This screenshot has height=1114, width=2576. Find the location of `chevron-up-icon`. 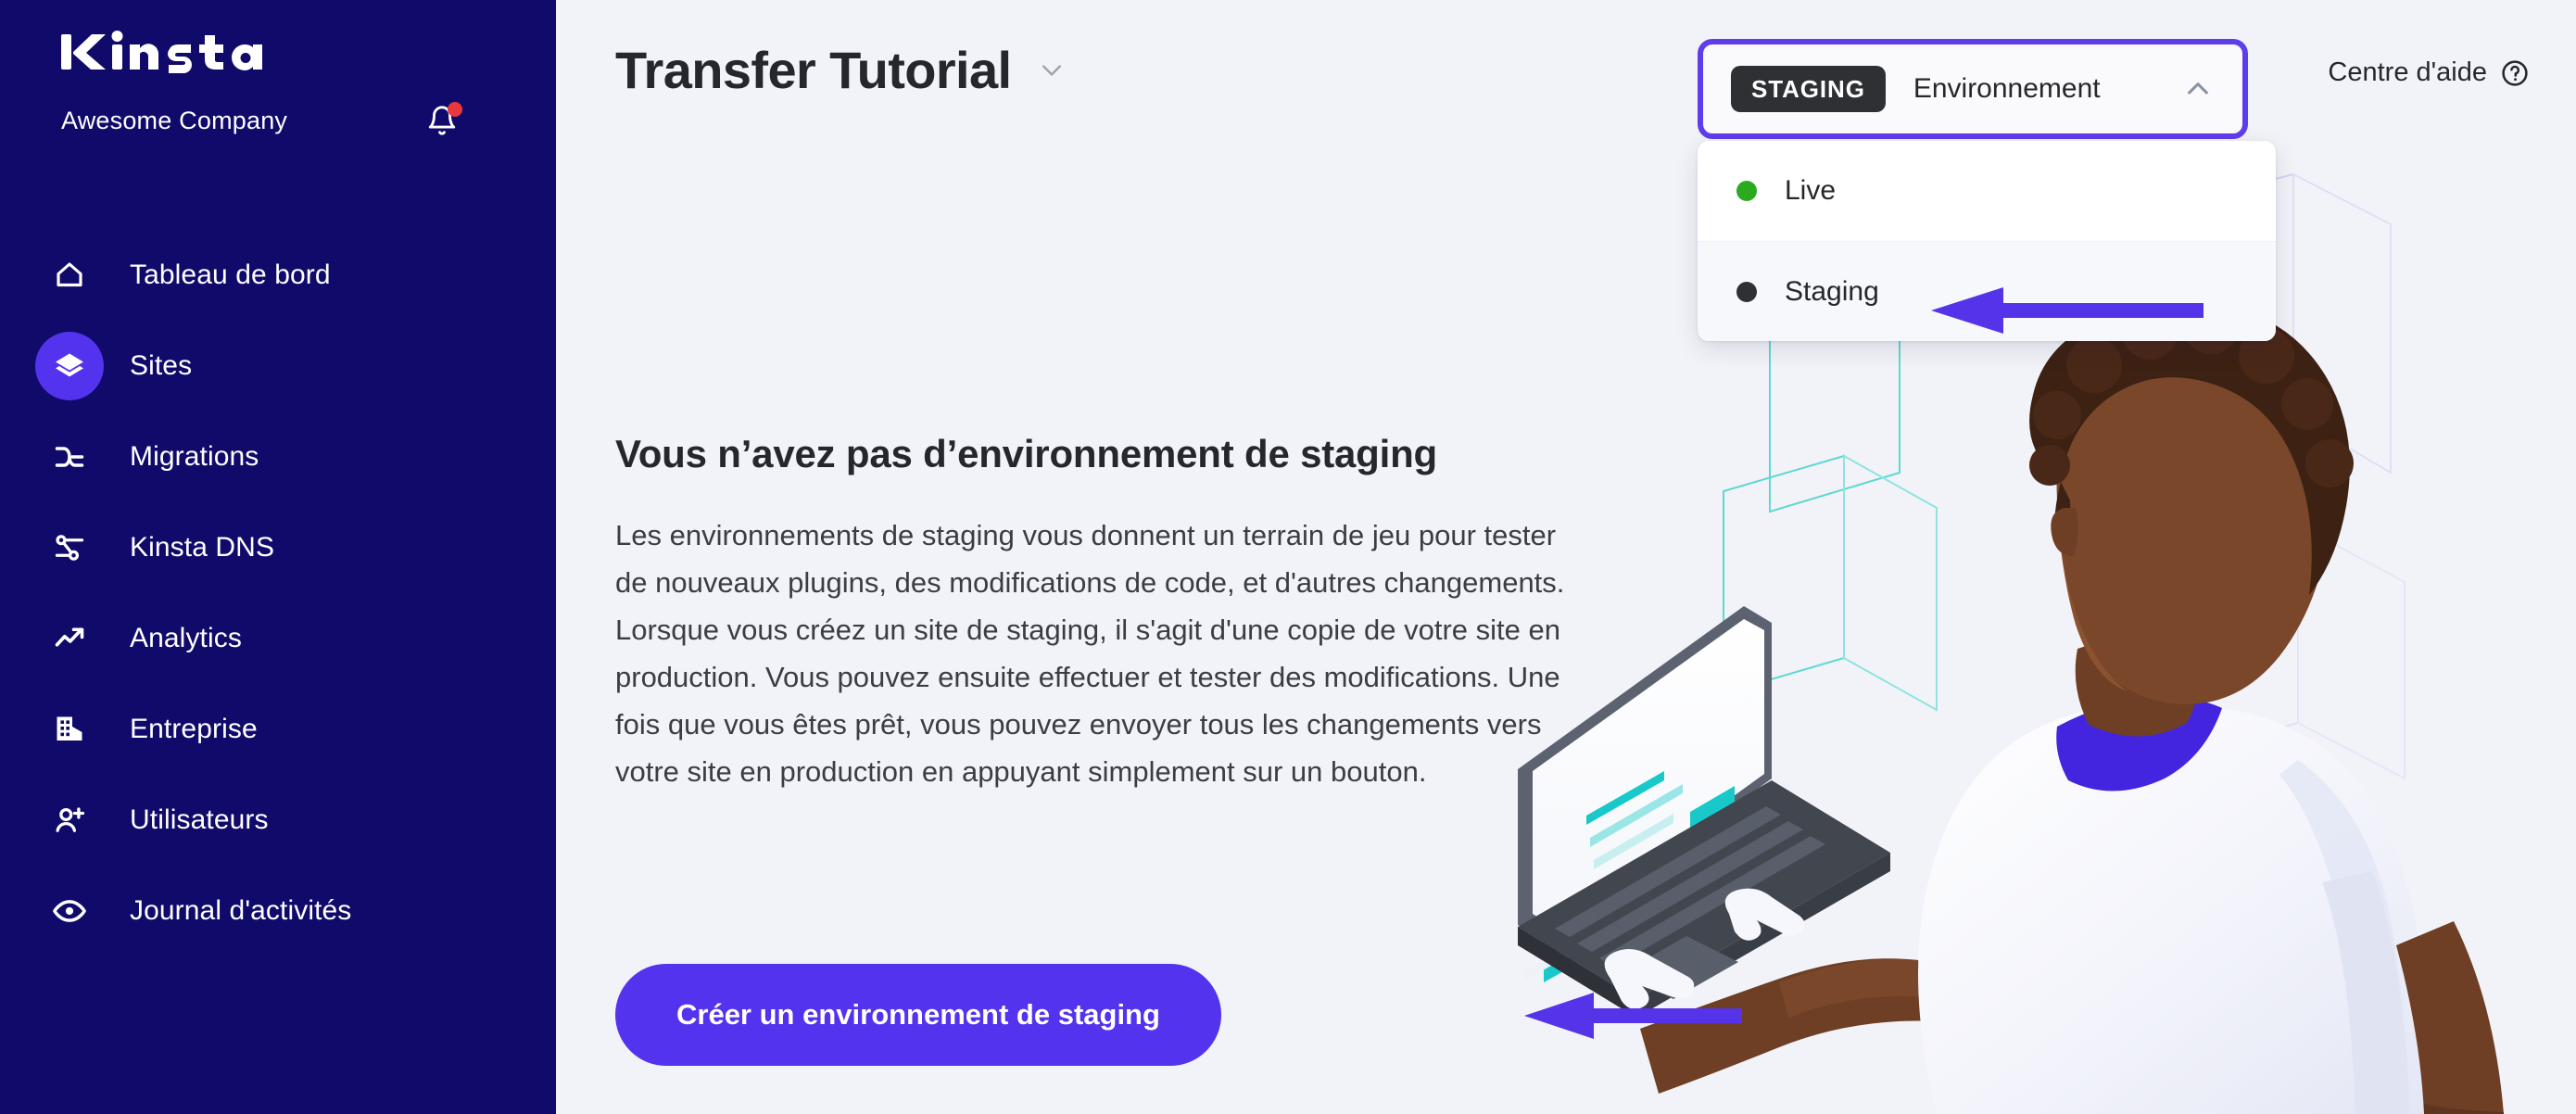

chevron-up-icon is located at coordinates (2198, 89).